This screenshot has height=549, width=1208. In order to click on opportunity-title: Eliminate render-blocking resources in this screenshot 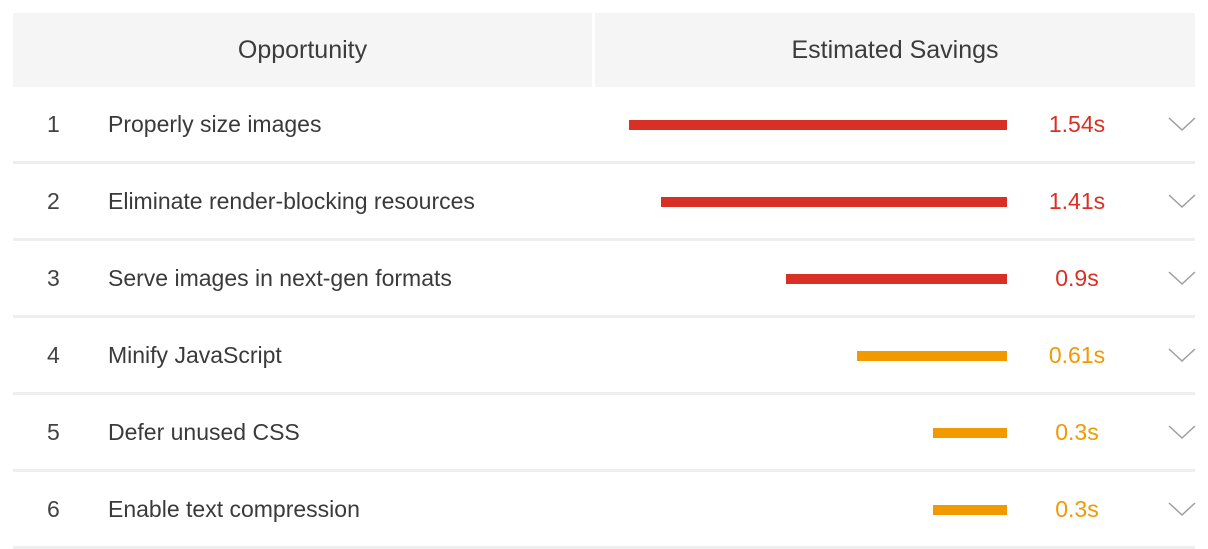, I will do `click(291, 201)`.